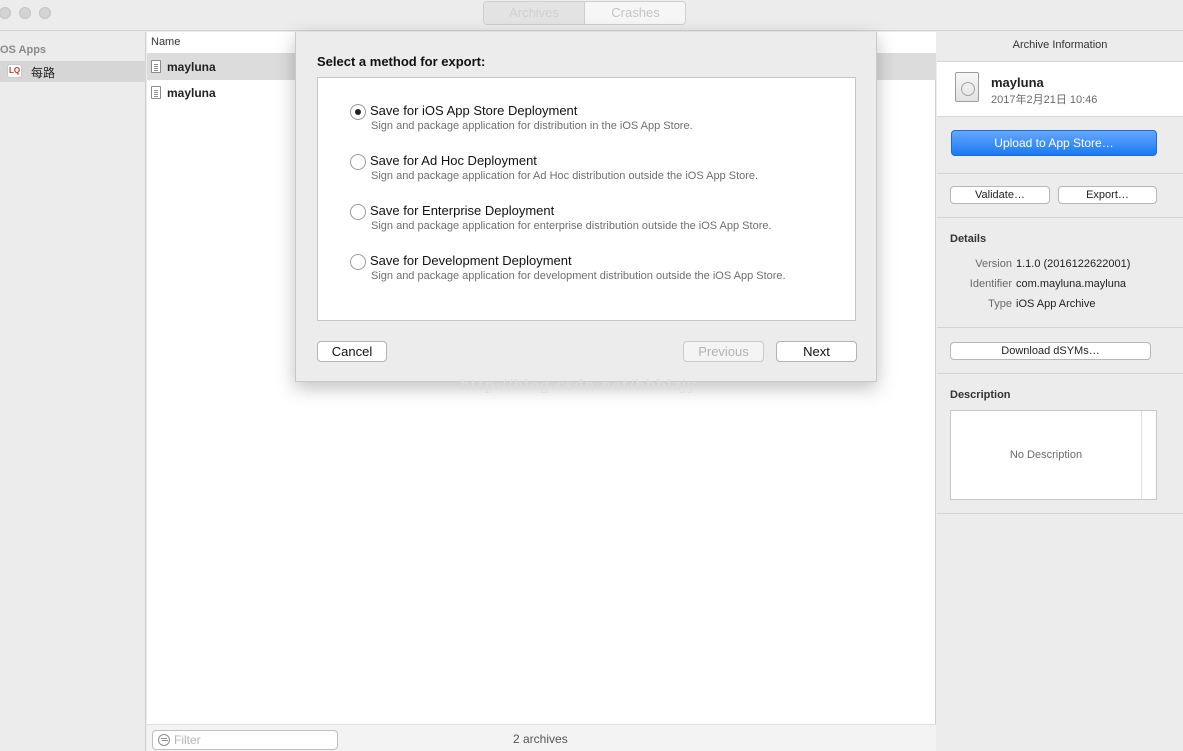 The image size is (1183, 751). Describe the element at coordinates (73, 391) in the screenshot. I see `sidebar: OS Apps LQ 每路` at that location.